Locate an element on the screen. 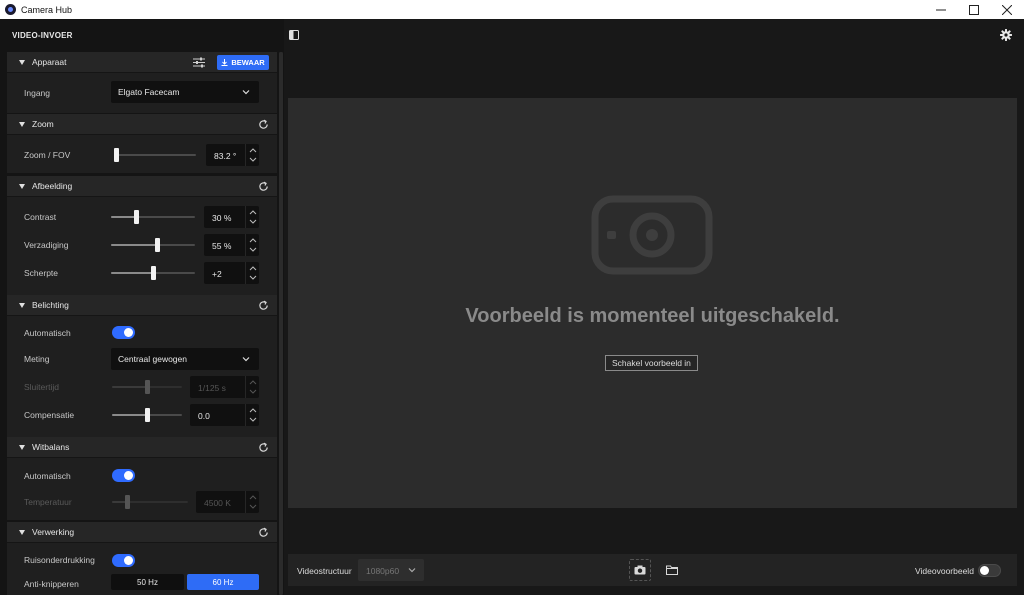  scrollbar-thumb is located at coordinates (281, 323).